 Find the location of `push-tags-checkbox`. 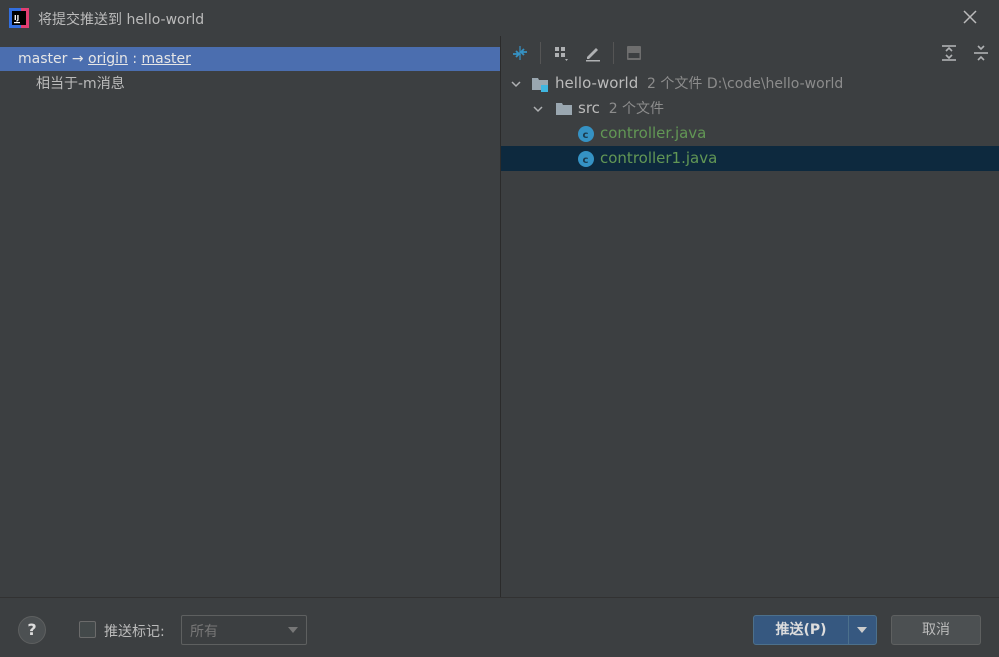

push-tags-checkbox is located at coordinates (87, 629).